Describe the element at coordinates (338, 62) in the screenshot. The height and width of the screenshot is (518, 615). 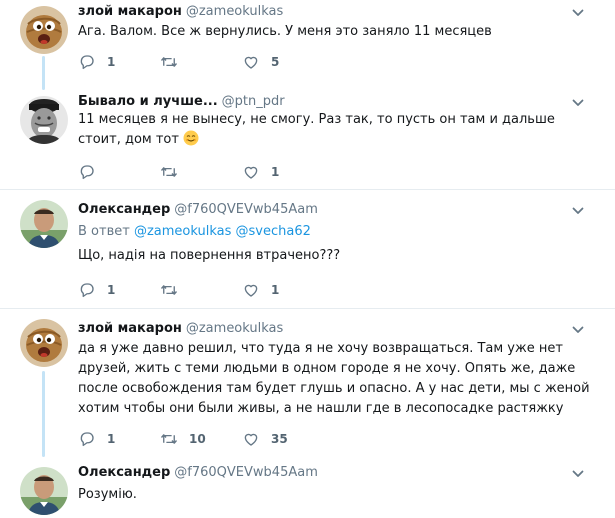
I see `tweet-actions: 1 5` at that location.